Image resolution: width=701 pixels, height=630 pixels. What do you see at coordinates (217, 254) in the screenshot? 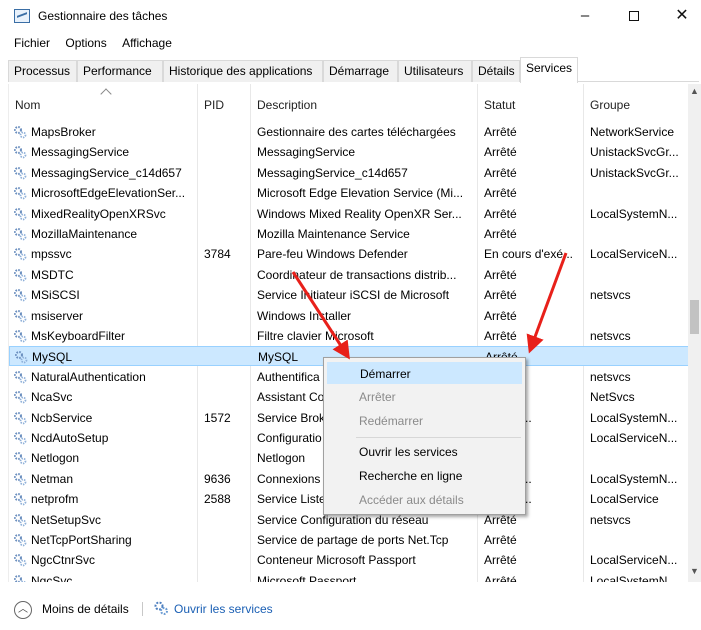
I see `service-pid: 3784` at bounding box center [217, 254].